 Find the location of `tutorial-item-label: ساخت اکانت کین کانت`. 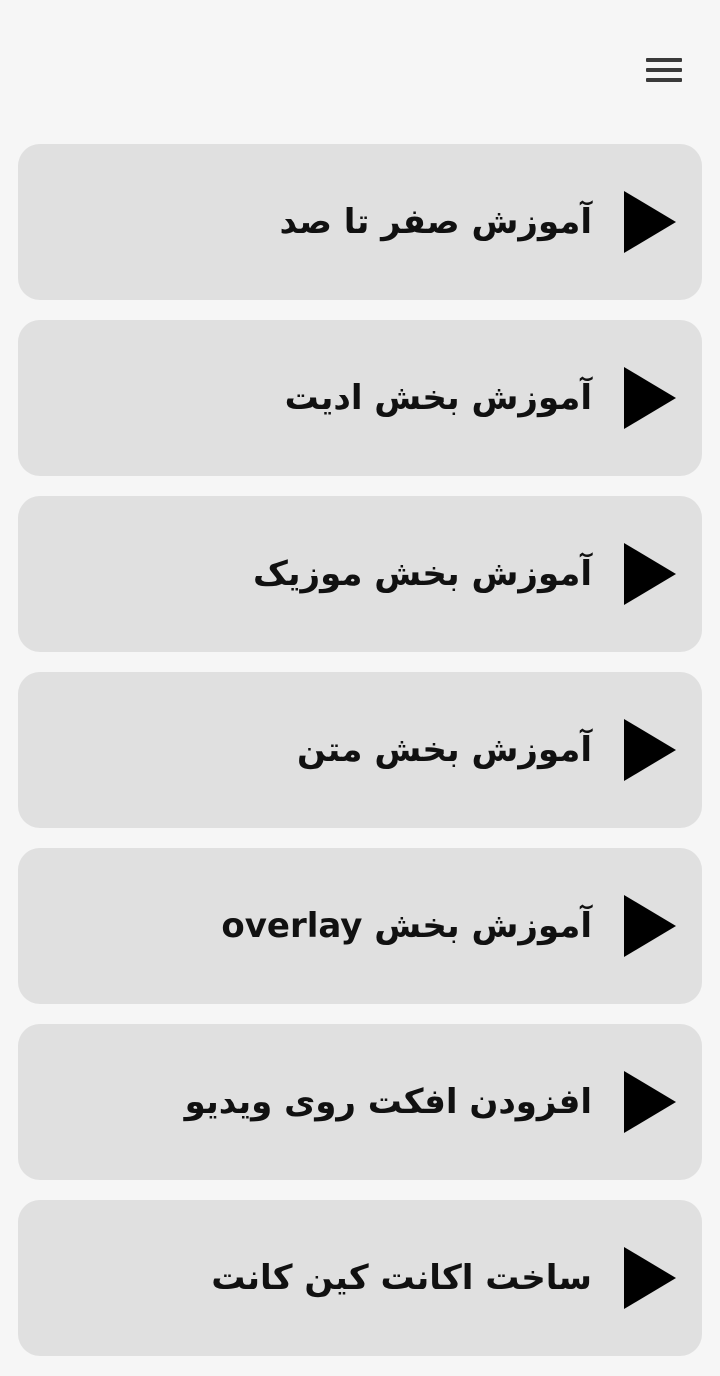

tutorial-item-label: ساخت اکانت کین کانت is located at coordinates (401, 1278).